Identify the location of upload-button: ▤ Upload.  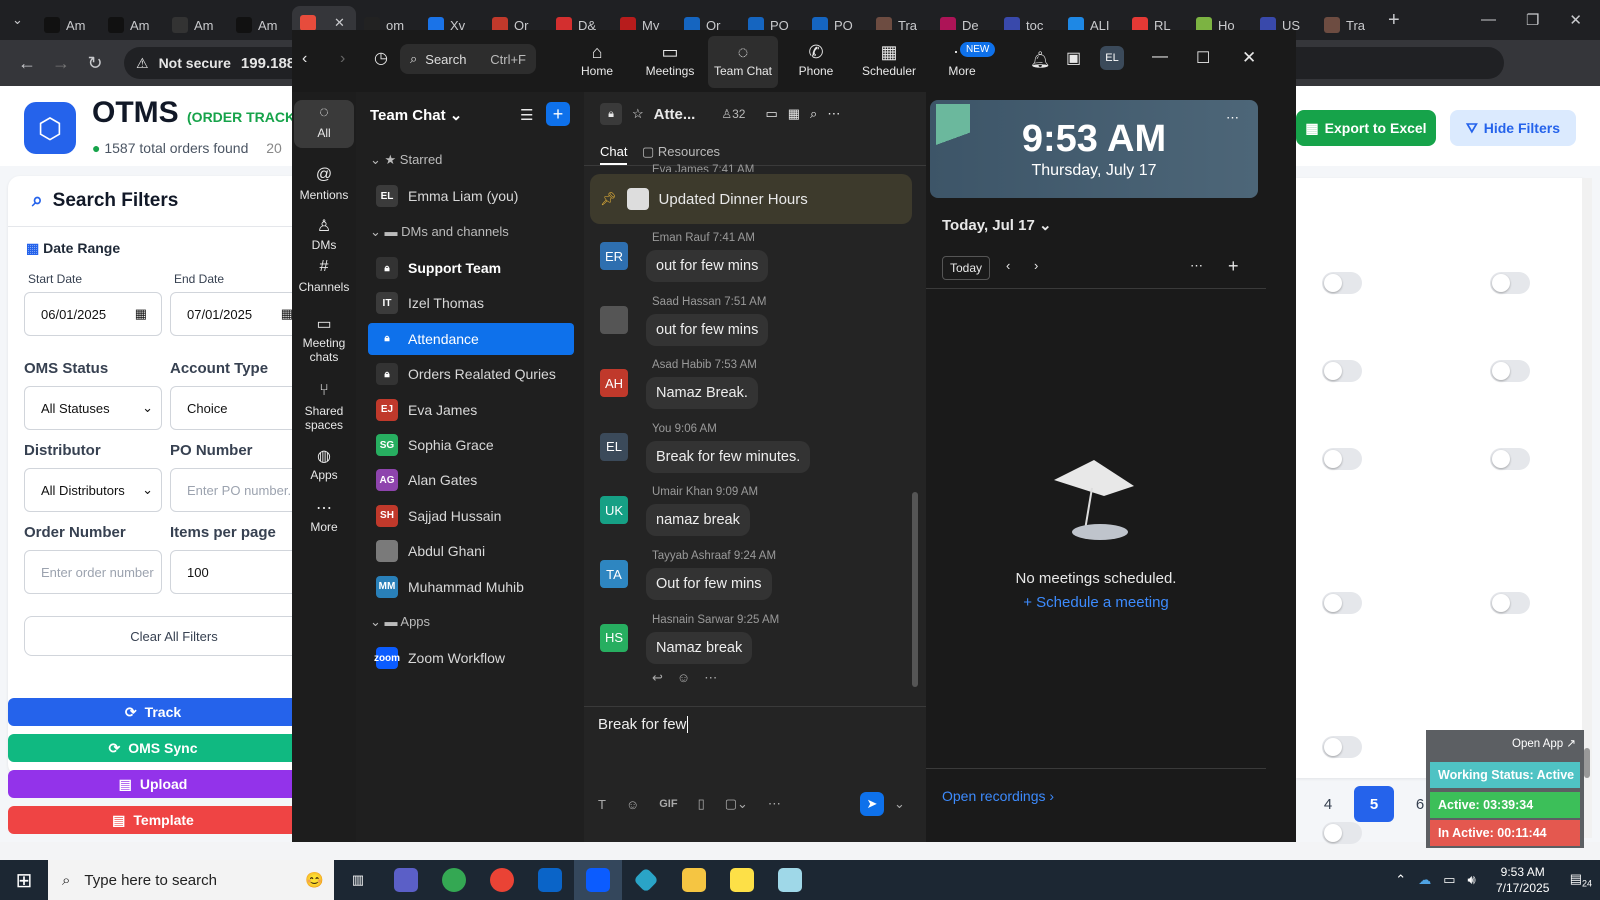
(153, 784).